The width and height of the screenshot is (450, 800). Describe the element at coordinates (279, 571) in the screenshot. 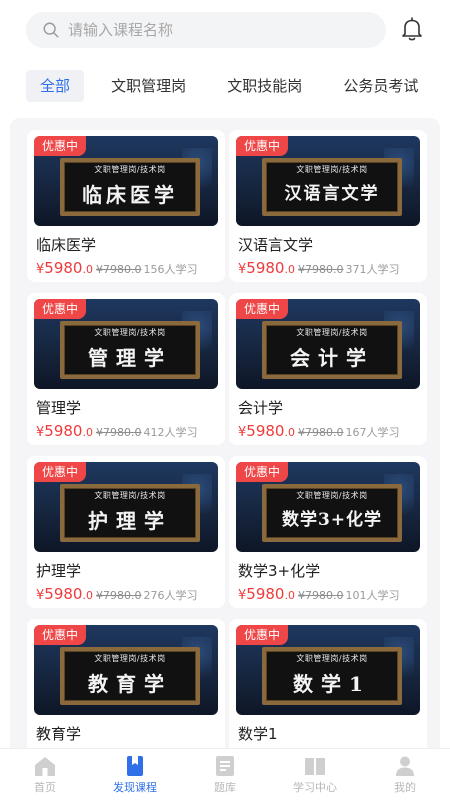

I see `course-title: 数学3+化学` at that location.